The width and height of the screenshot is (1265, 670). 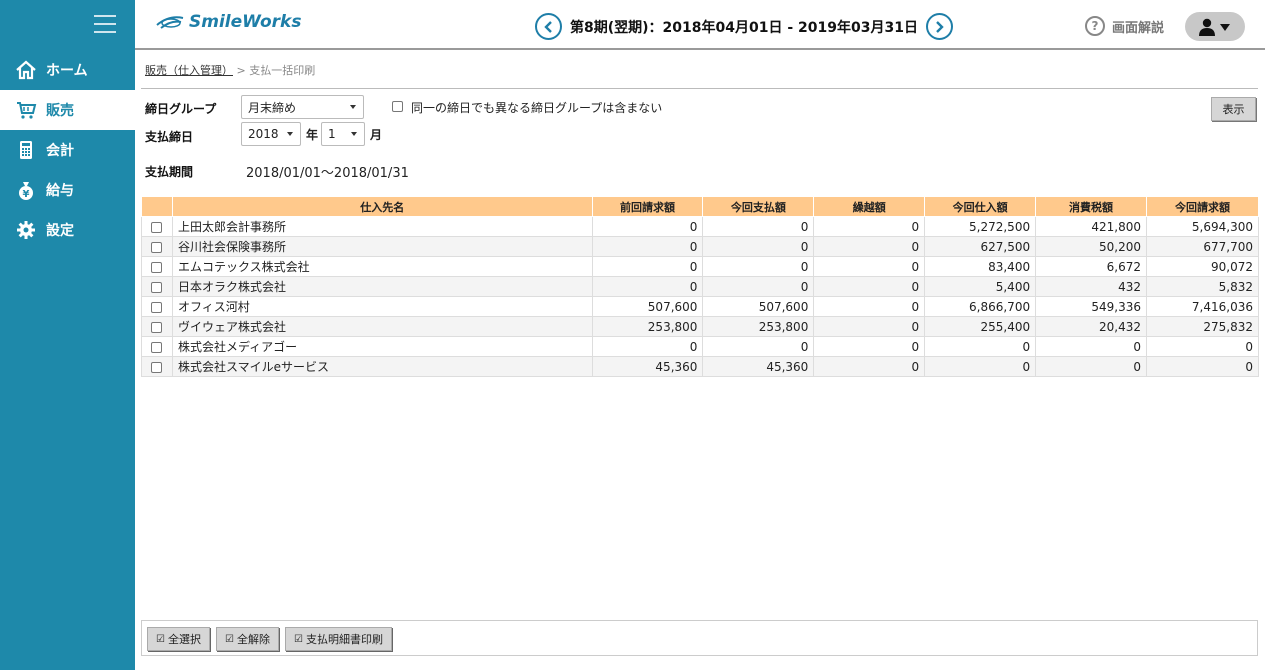 I want to click on billed-cell: 0, so click(x=1202, y=346).